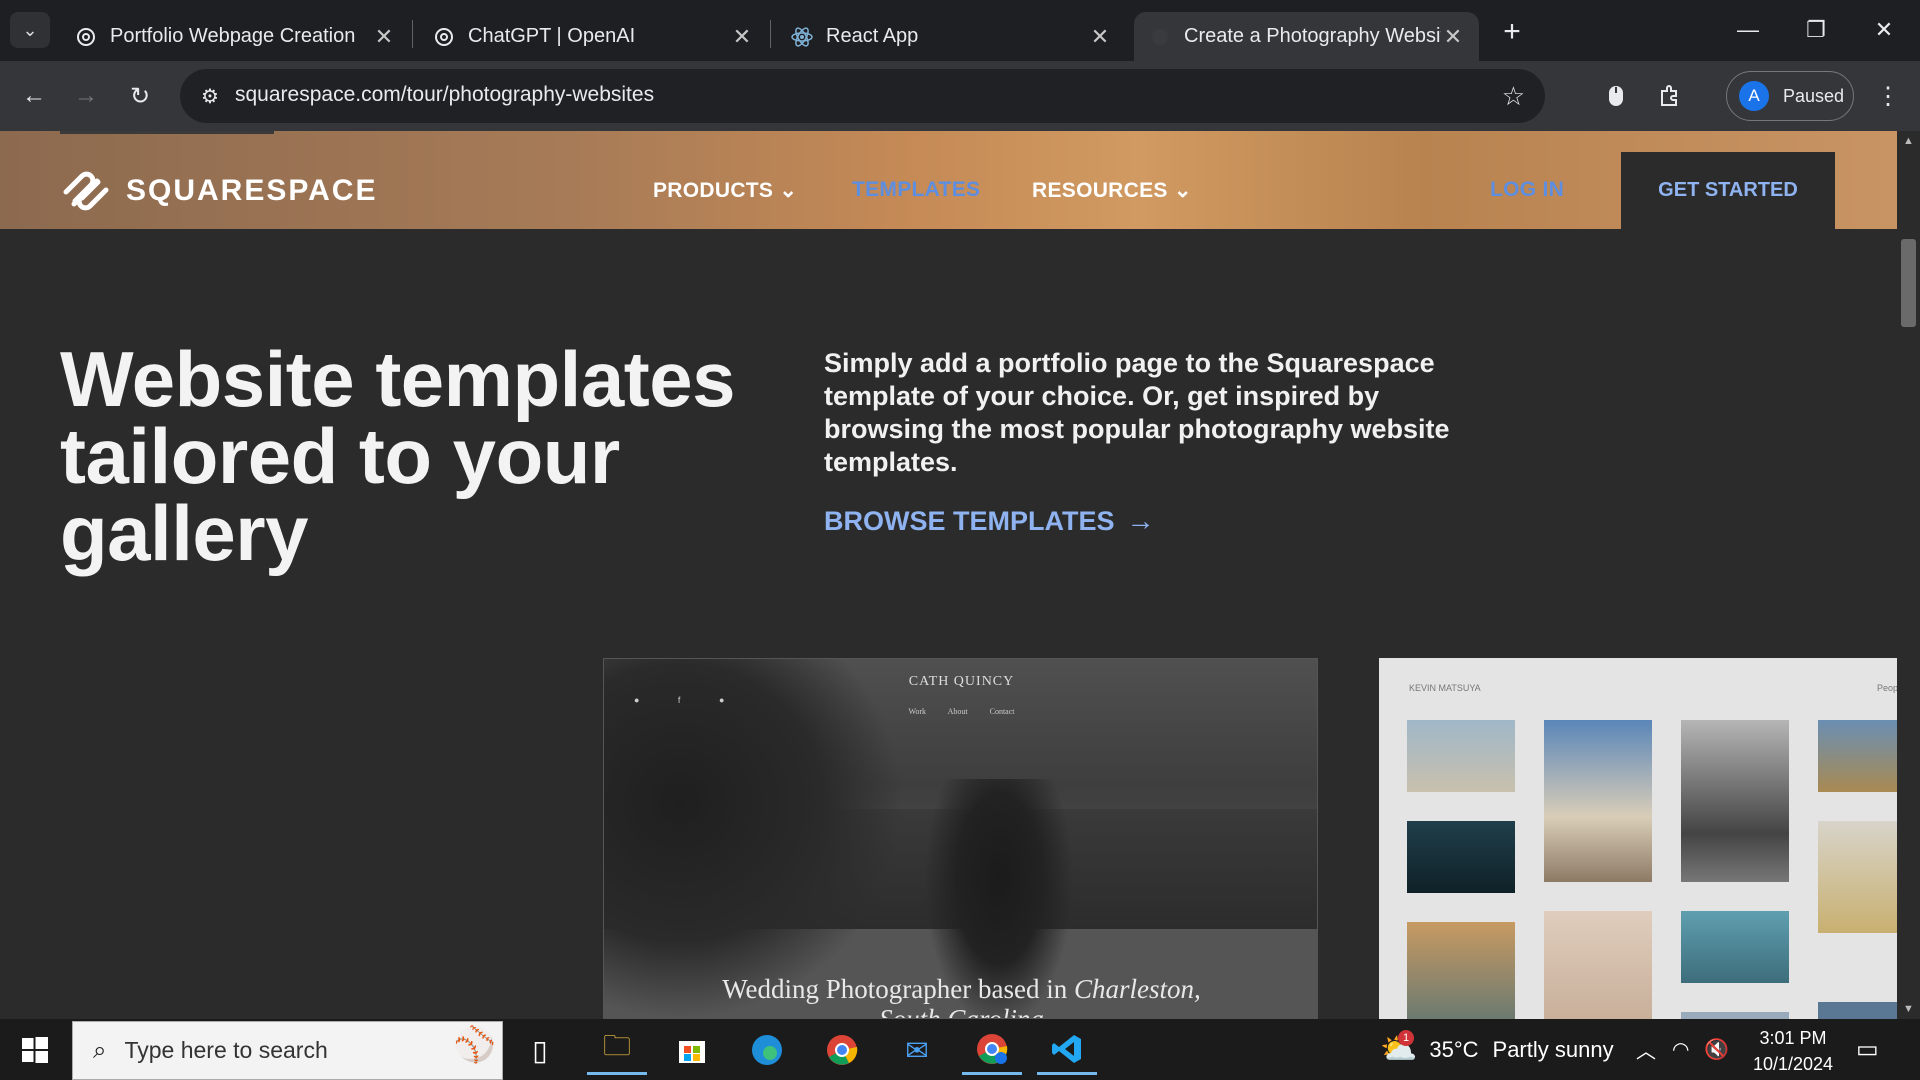 Image resolution: width=1920 pixels, height=1080 pixels. I want to click on reload-button: ↻, so click(140, 96).